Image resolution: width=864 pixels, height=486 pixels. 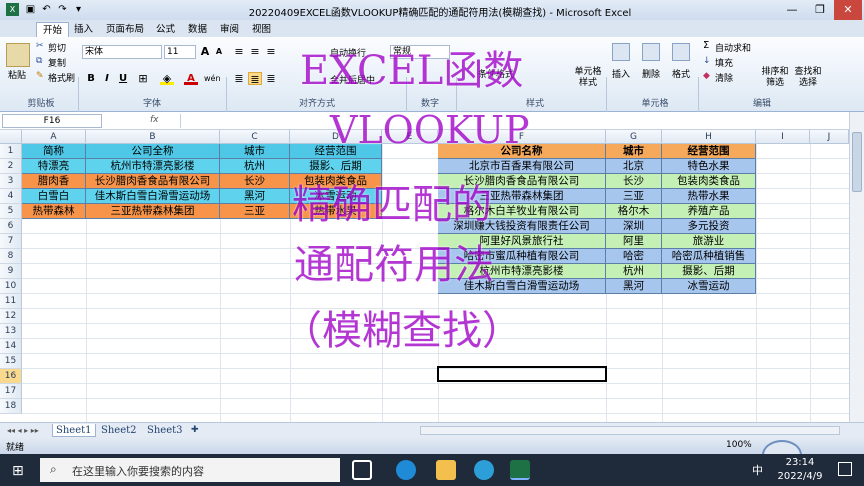 What do you see at coordinates (634, 137) in the screenshot?
I see `column-header: G` at bounding box center [634, 137].